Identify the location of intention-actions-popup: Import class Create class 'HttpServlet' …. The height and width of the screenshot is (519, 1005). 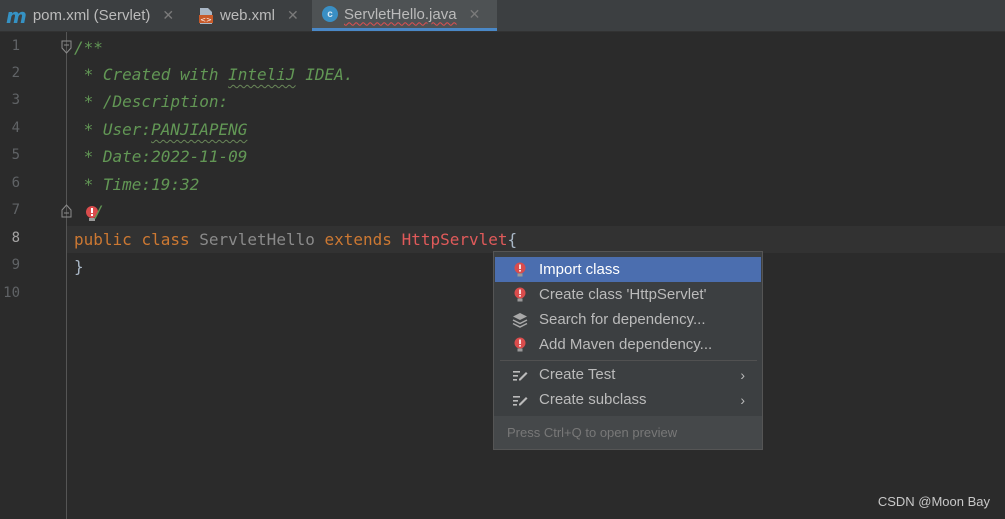
(628, 350).